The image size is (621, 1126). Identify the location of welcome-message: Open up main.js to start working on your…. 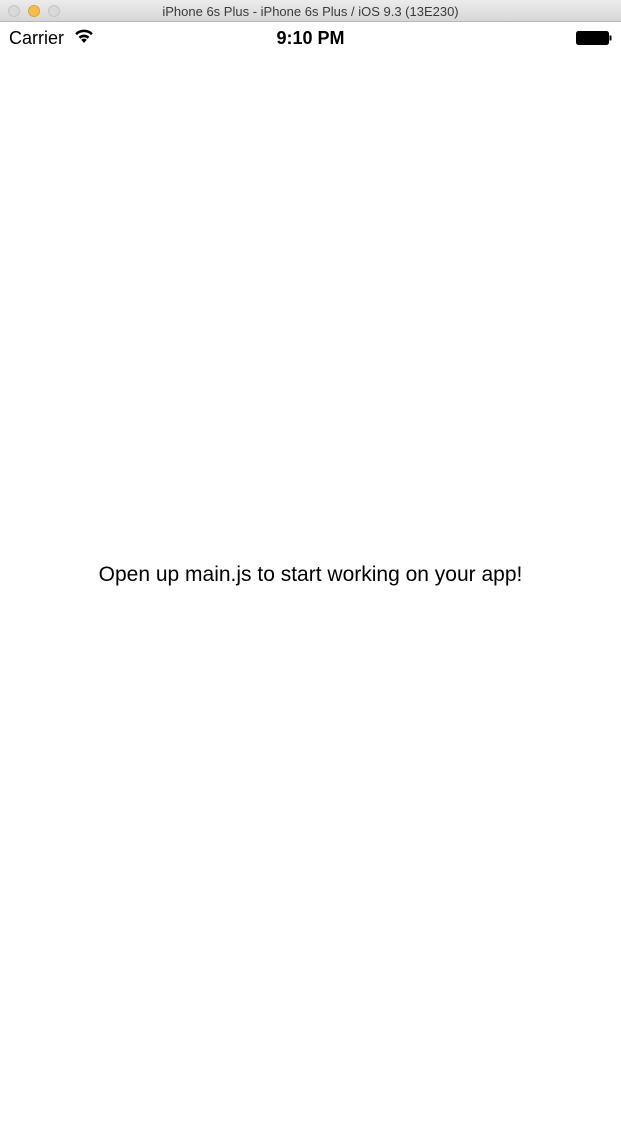
(310, 574).